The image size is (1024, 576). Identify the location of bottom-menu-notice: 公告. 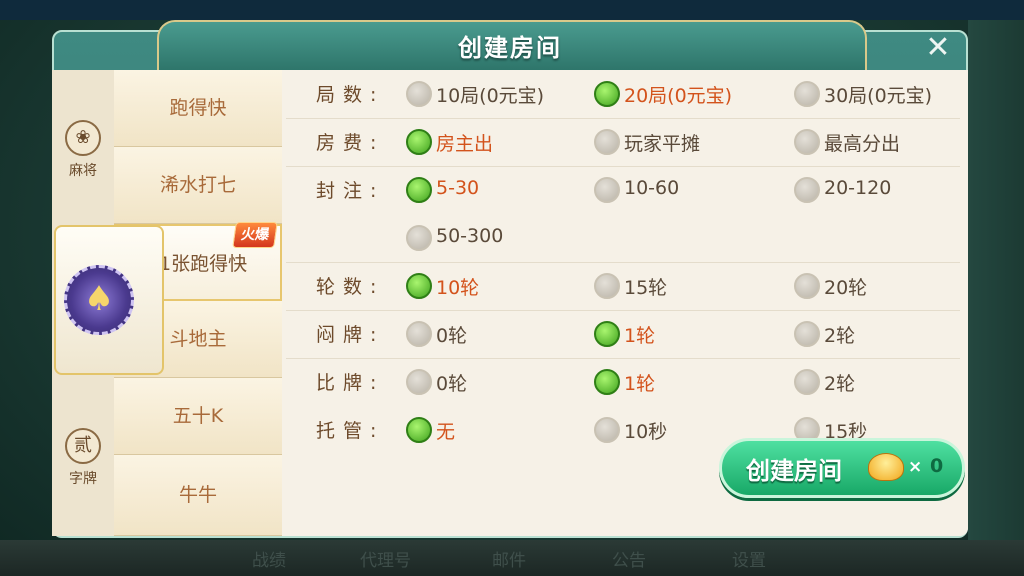
(629, 558).